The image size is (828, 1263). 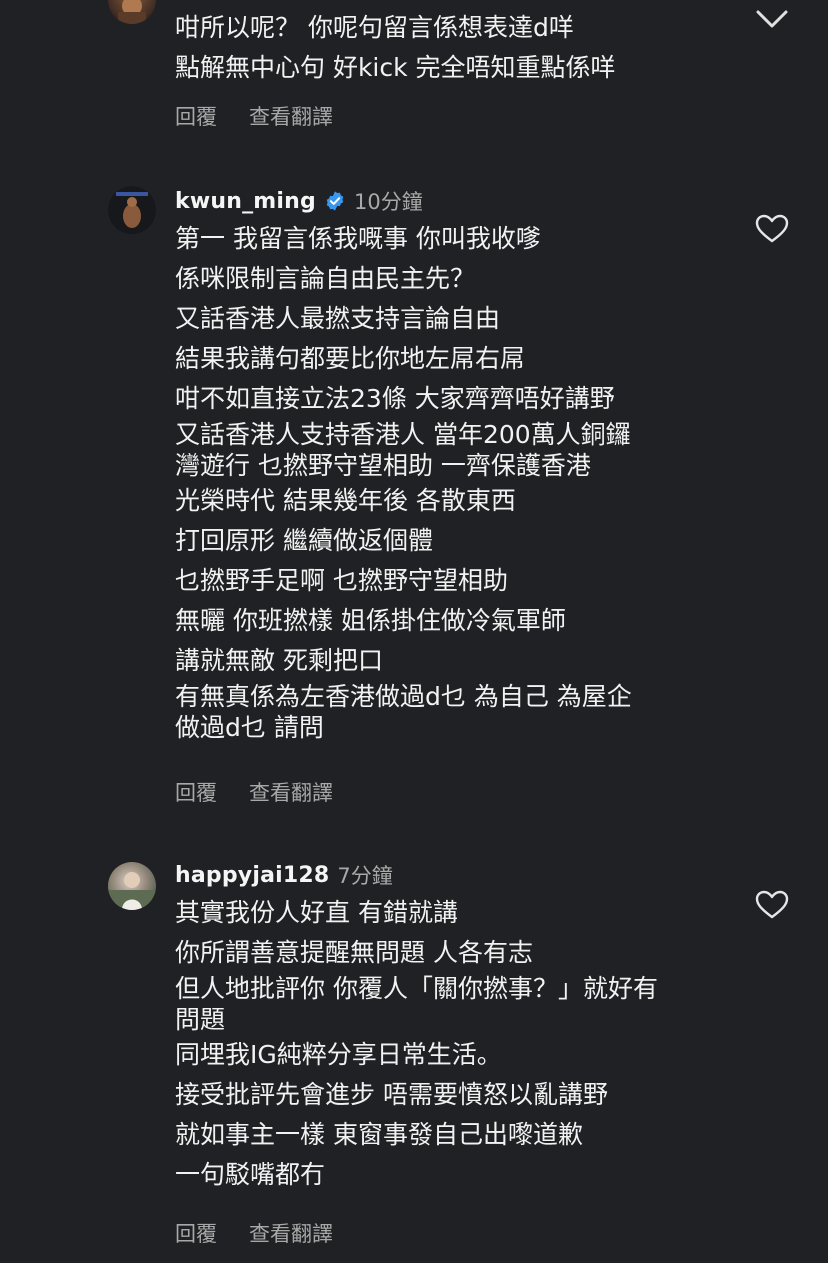 What do you see at coordinates (403, 434) in the screenshot?
I see `comment-line: 又話香港人支持香港人 當年200萬人銅鑼` at bounding box center [403, 434].